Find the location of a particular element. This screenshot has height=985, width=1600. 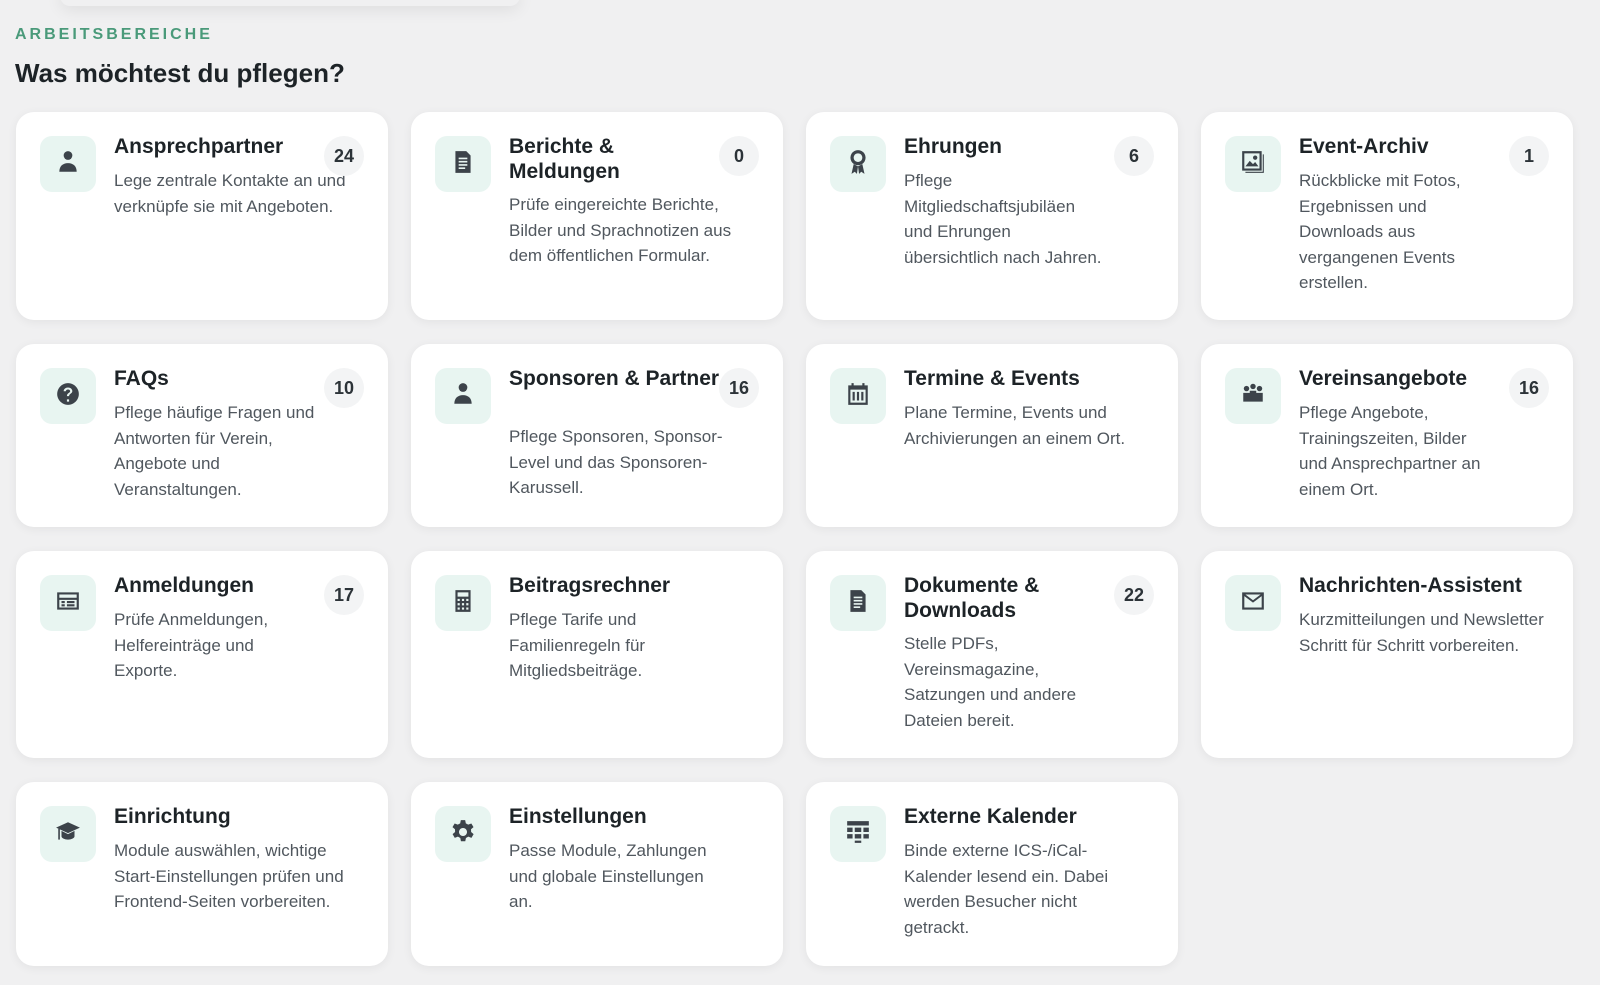

count-badge: 0 is located at coordinates (739, 156).